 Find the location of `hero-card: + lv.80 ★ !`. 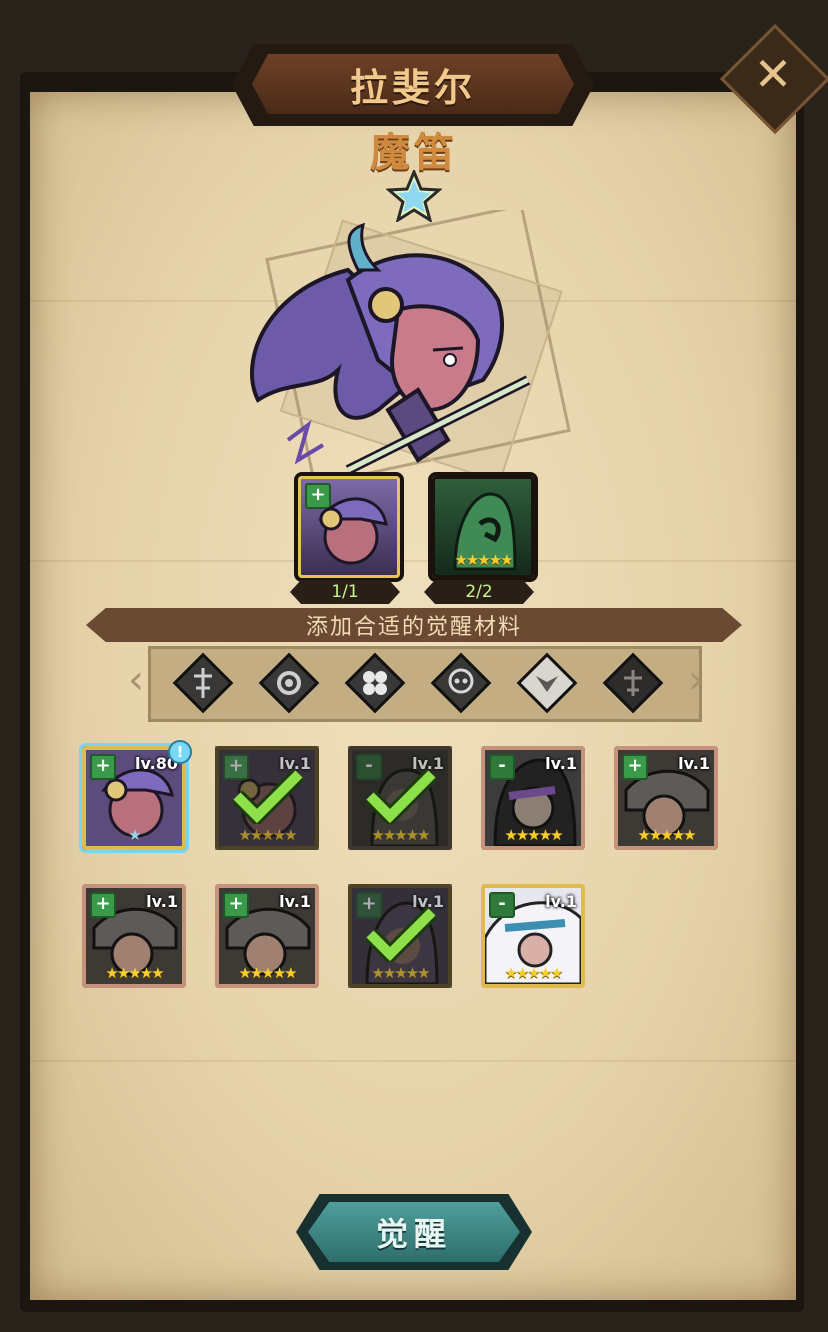

hero-card: + lv.80 ★ ! is located at coordinates (137, 795).